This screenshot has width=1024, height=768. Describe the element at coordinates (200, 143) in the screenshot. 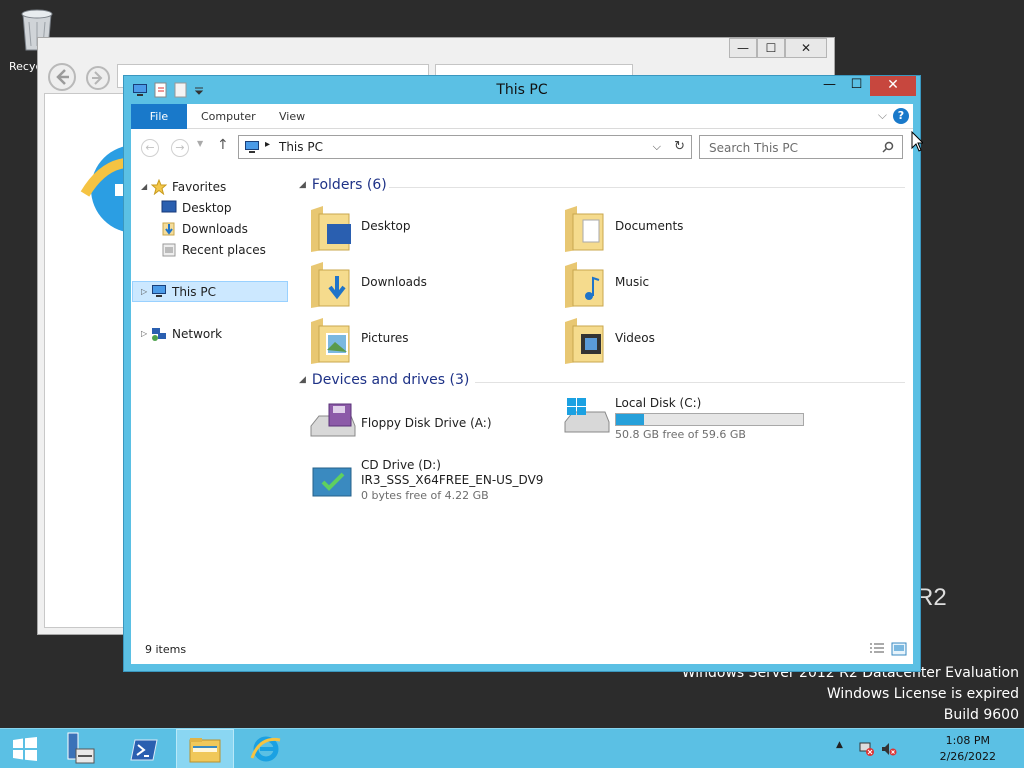

I see `recent-locations-icon: ▼` at that location.